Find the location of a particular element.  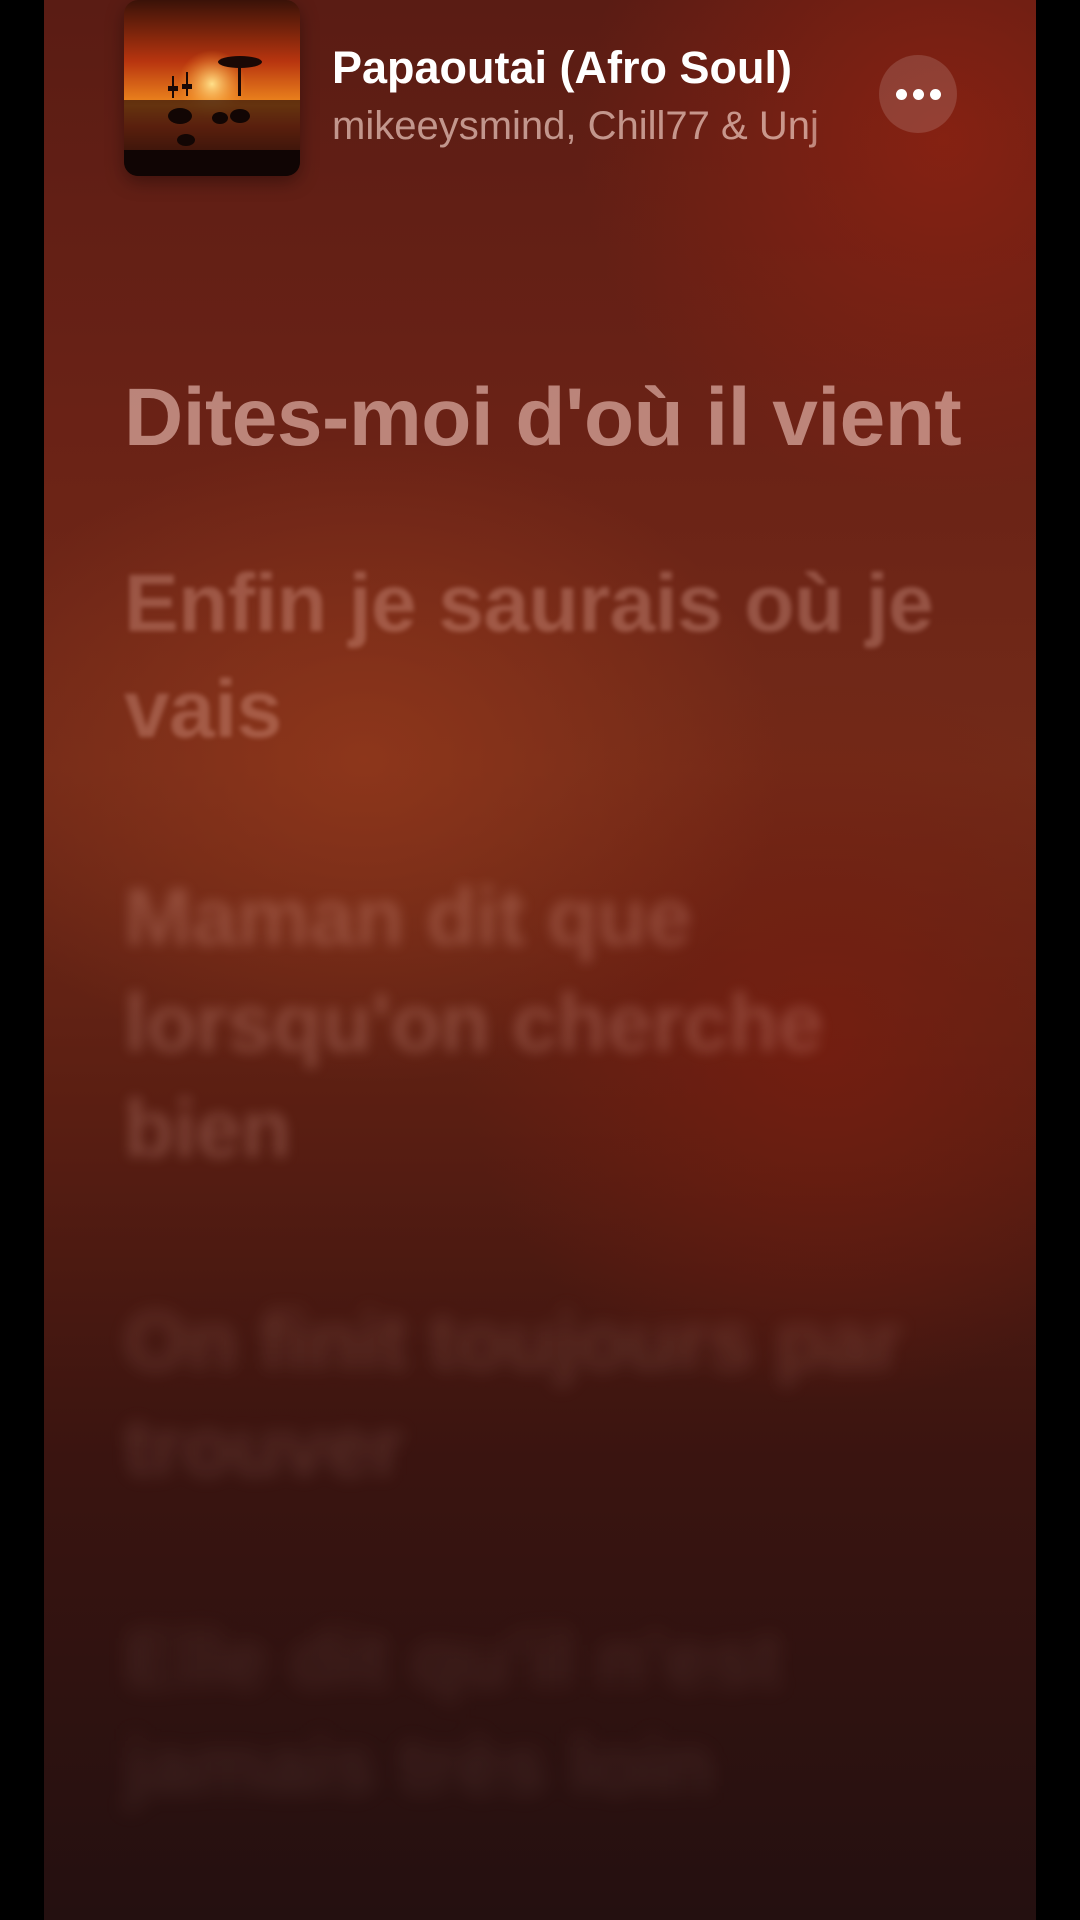

savanna-sunset-artwork-icon is located at coordinates (212, 88).